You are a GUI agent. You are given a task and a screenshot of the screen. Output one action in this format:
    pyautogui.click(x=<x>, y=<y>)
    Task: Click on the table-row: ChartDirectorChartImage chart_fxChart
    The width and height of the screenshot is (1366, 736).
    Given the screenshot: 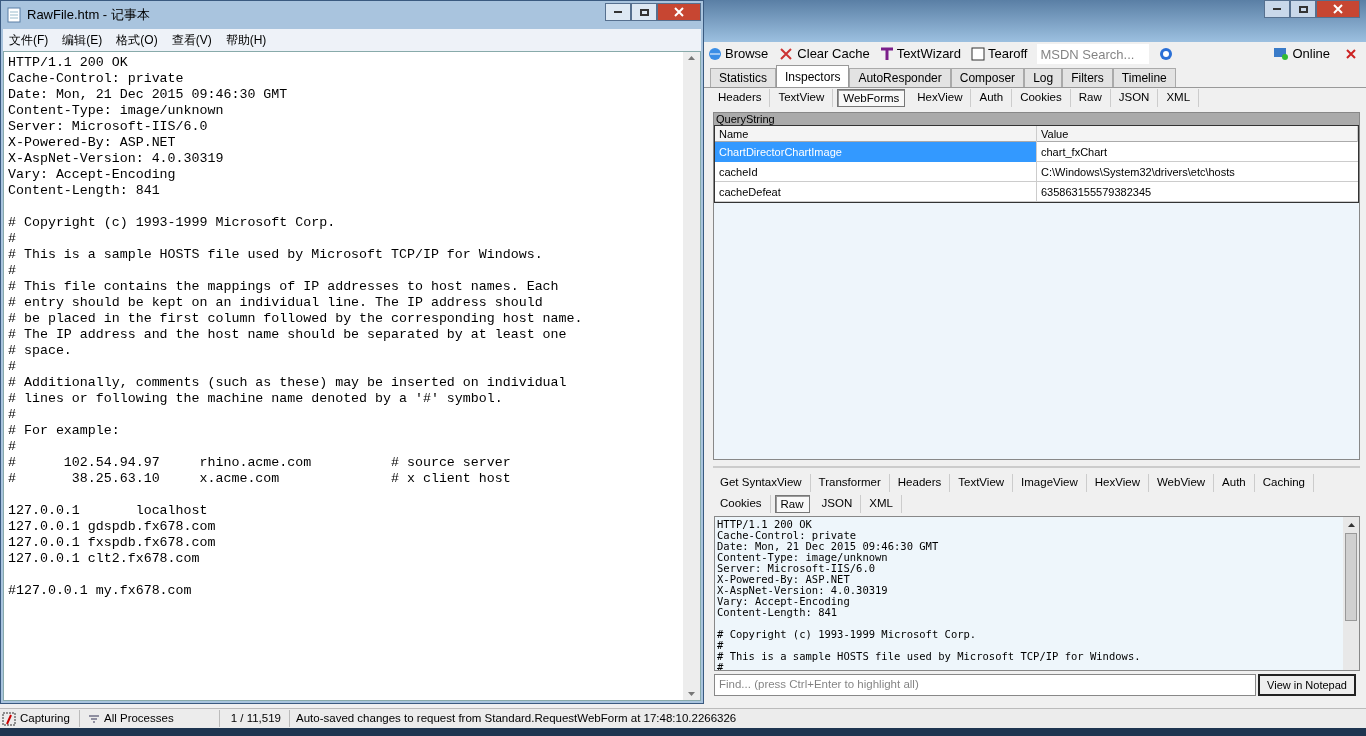 What is the action you would take?
    pyautogui.click(x=1036, y=152)
    